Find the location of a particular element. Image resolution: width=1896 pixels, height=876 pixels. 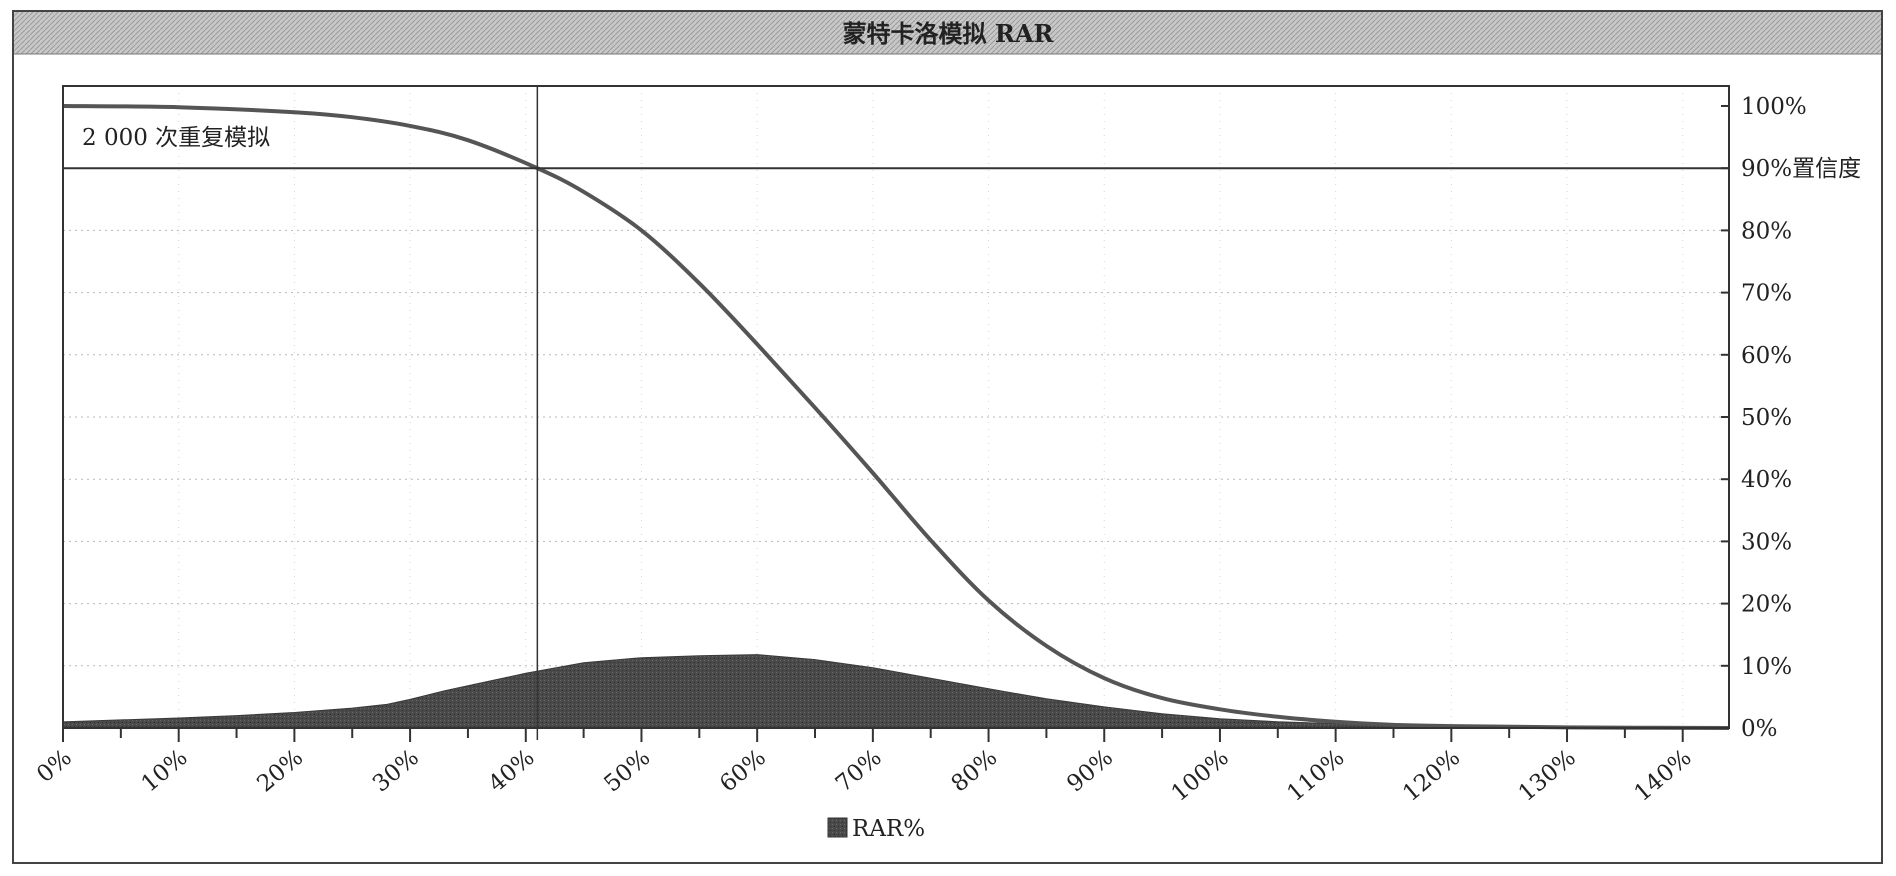

y-tick-label-0: 100% is located at coordinates (1774, 107).